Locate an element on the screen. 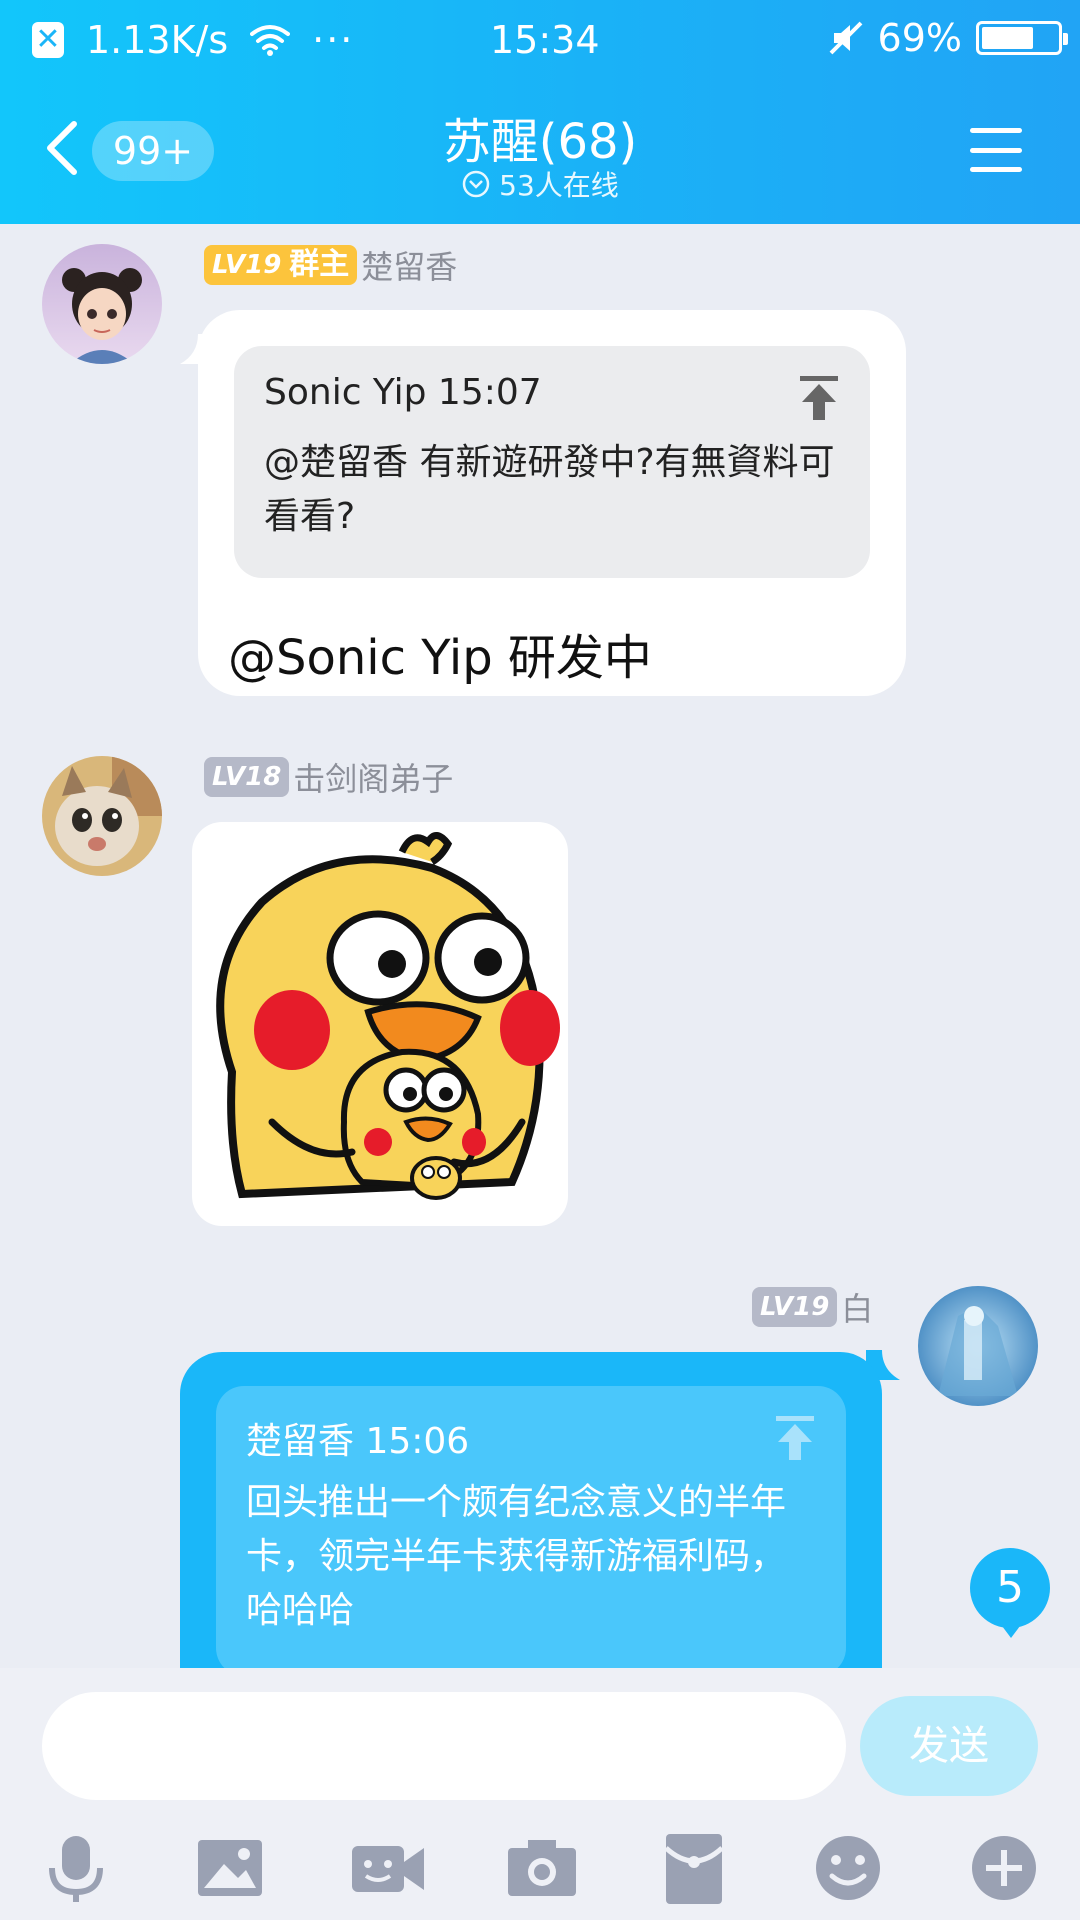 The height and width of the screenshot is (1920, 1080). battery-percent: 69% is located at coordinates (919, 38).